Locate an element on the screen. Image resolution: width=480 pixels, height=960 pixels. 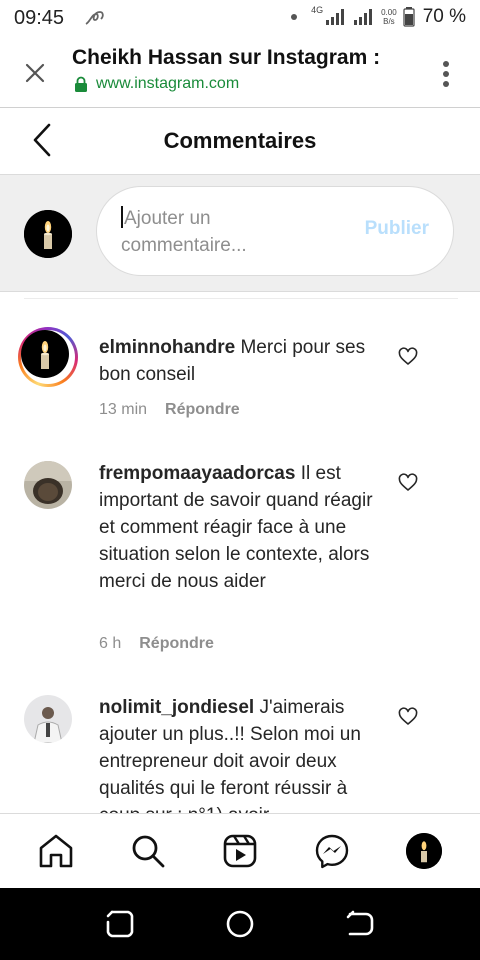
comment-composer: Ajouter un commentaire... Publier is located at coordinates (240, 233).